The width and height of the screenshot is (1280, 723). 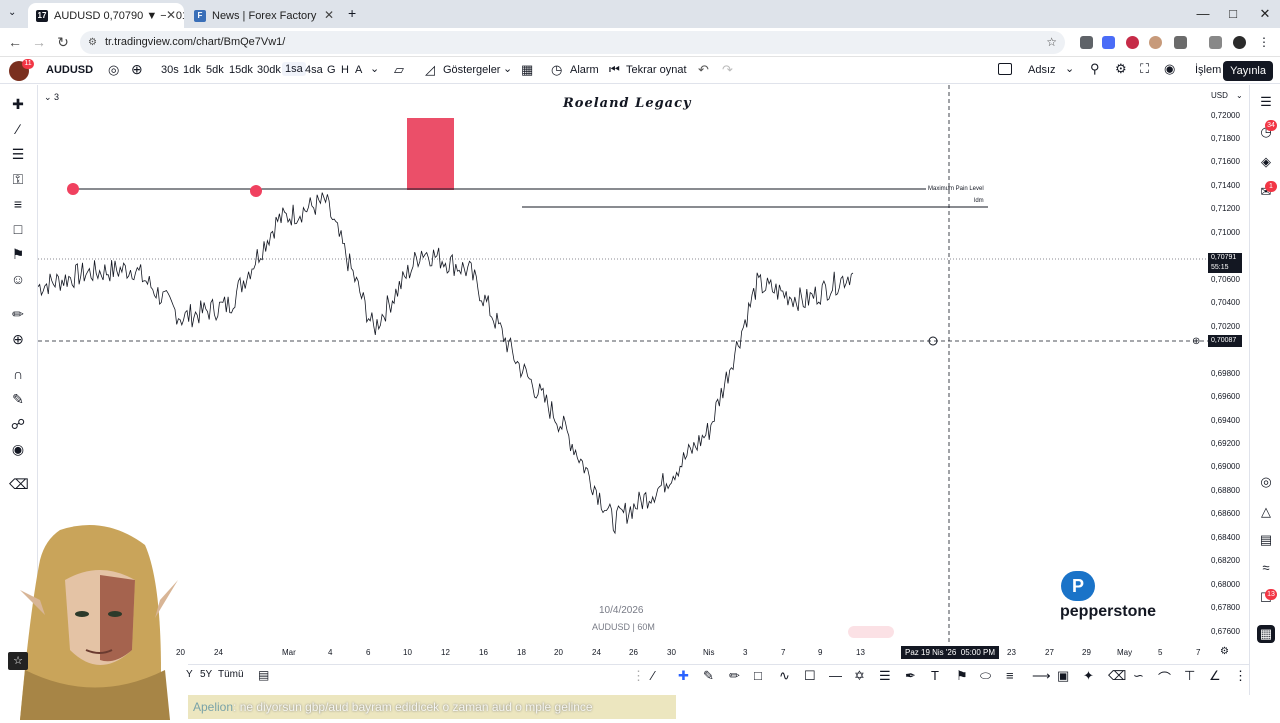 I want to click on interval-30dk: 30dk, so click(x=269, y=70).